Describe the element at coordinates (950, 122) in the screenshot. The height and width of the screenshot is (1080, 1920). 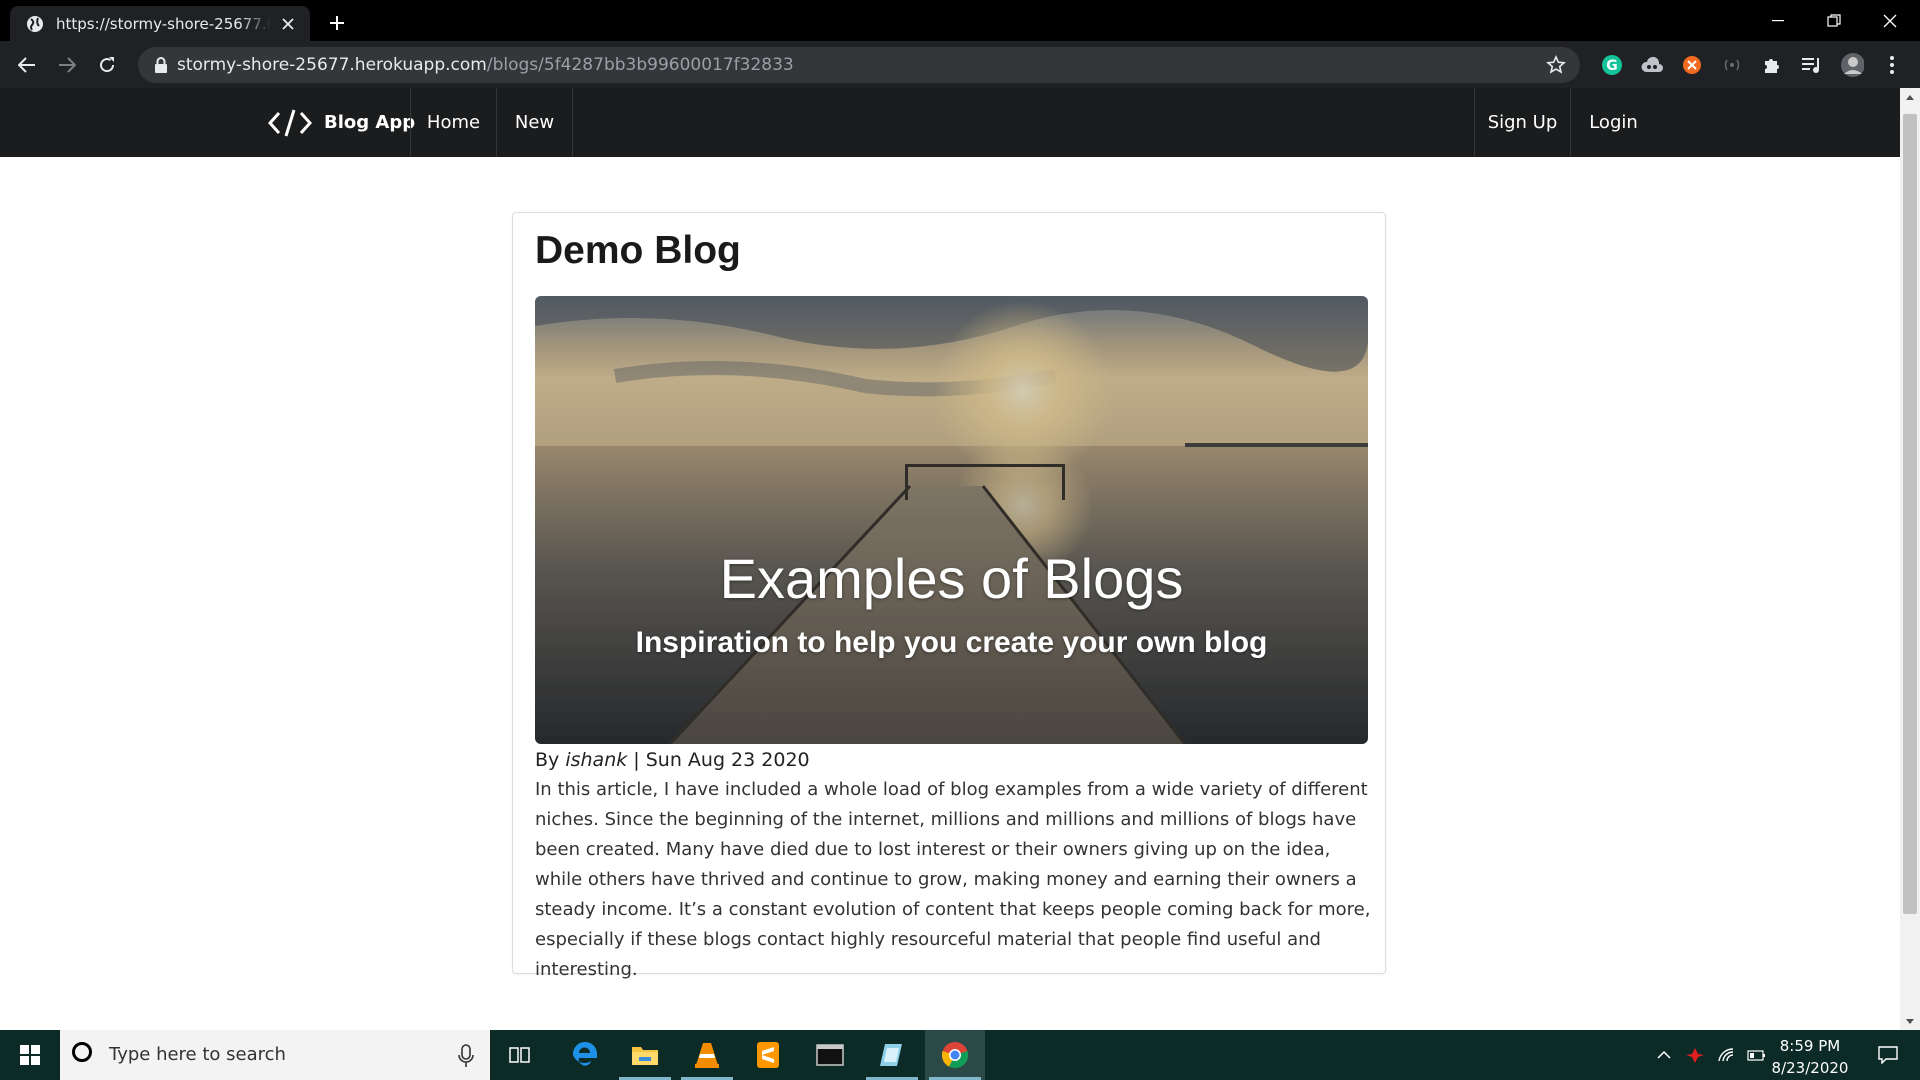
I see `app-navbar: Blog App Home New Sign Up Login` at that location.